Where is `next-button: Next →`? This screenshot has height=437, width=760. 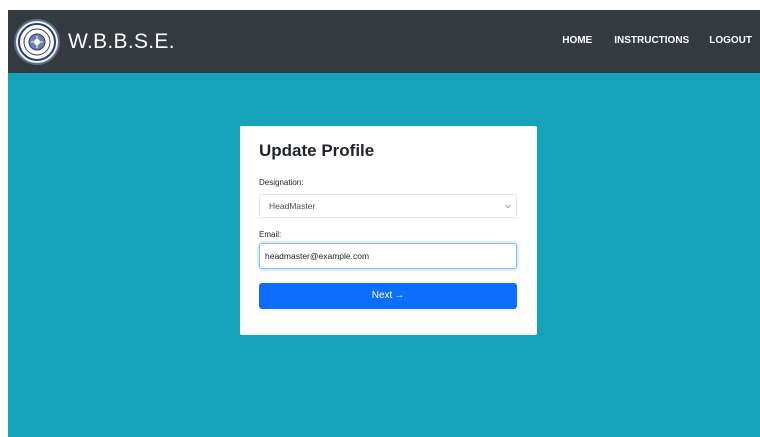 next-button: Next → is located at coordinates (388, 296).